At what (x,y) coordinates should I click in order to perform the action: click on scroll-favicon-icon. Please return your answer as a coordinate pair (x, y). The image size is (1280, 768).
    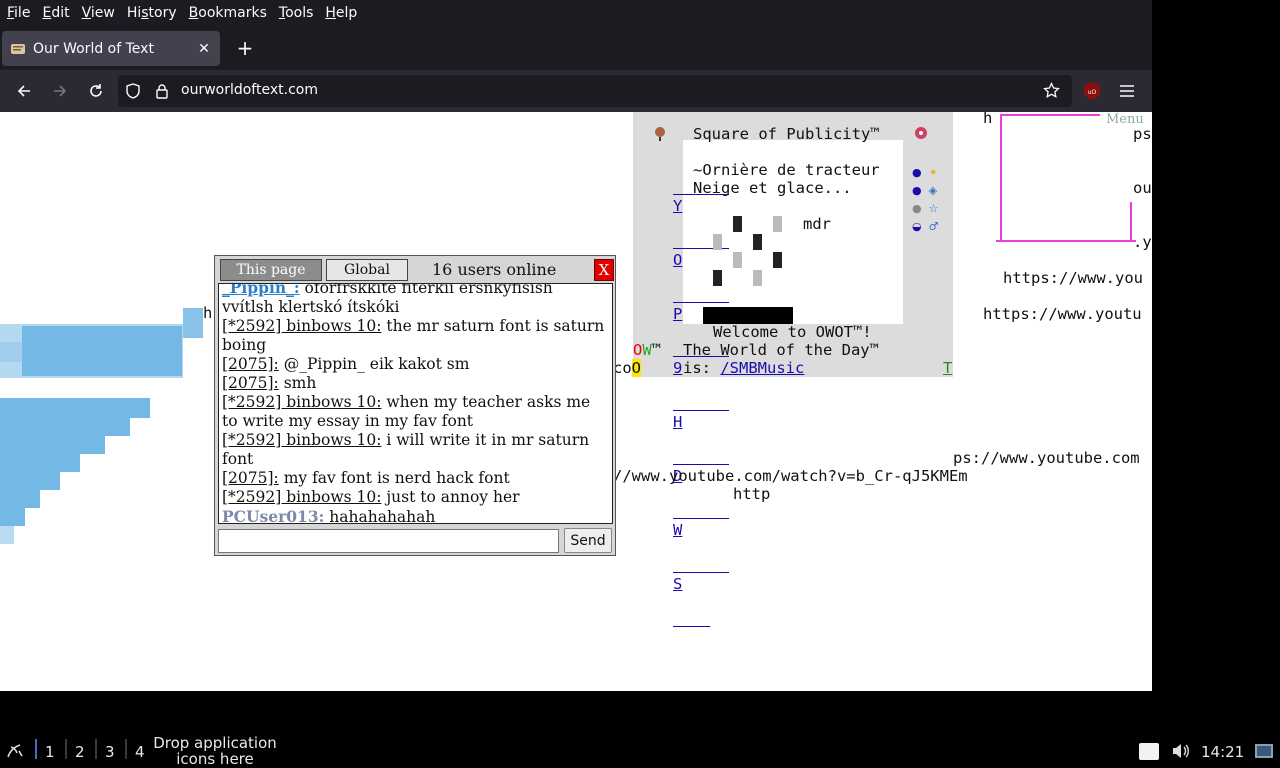
    Looking at the image, I should click on (18, 49).